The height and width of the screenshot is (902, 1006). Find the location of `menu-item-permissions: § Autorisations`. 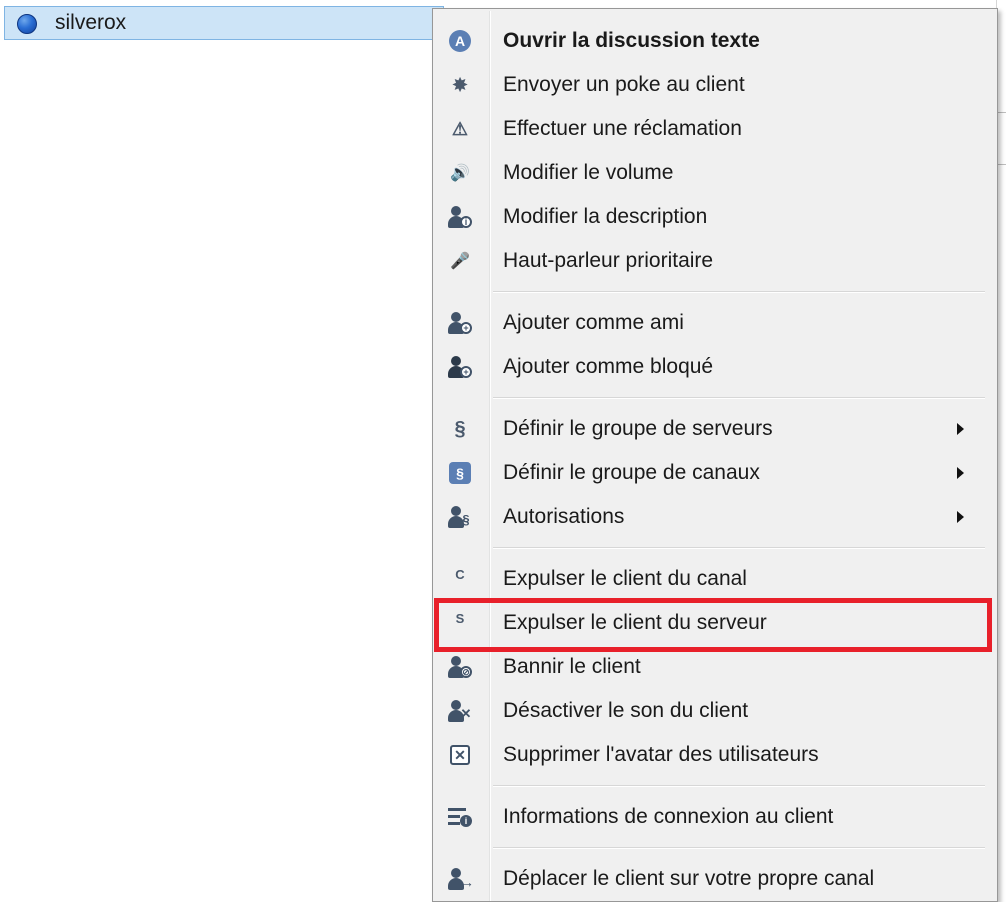

menu-item-permissions: § Autorisations is located at coordinates (714, 517).